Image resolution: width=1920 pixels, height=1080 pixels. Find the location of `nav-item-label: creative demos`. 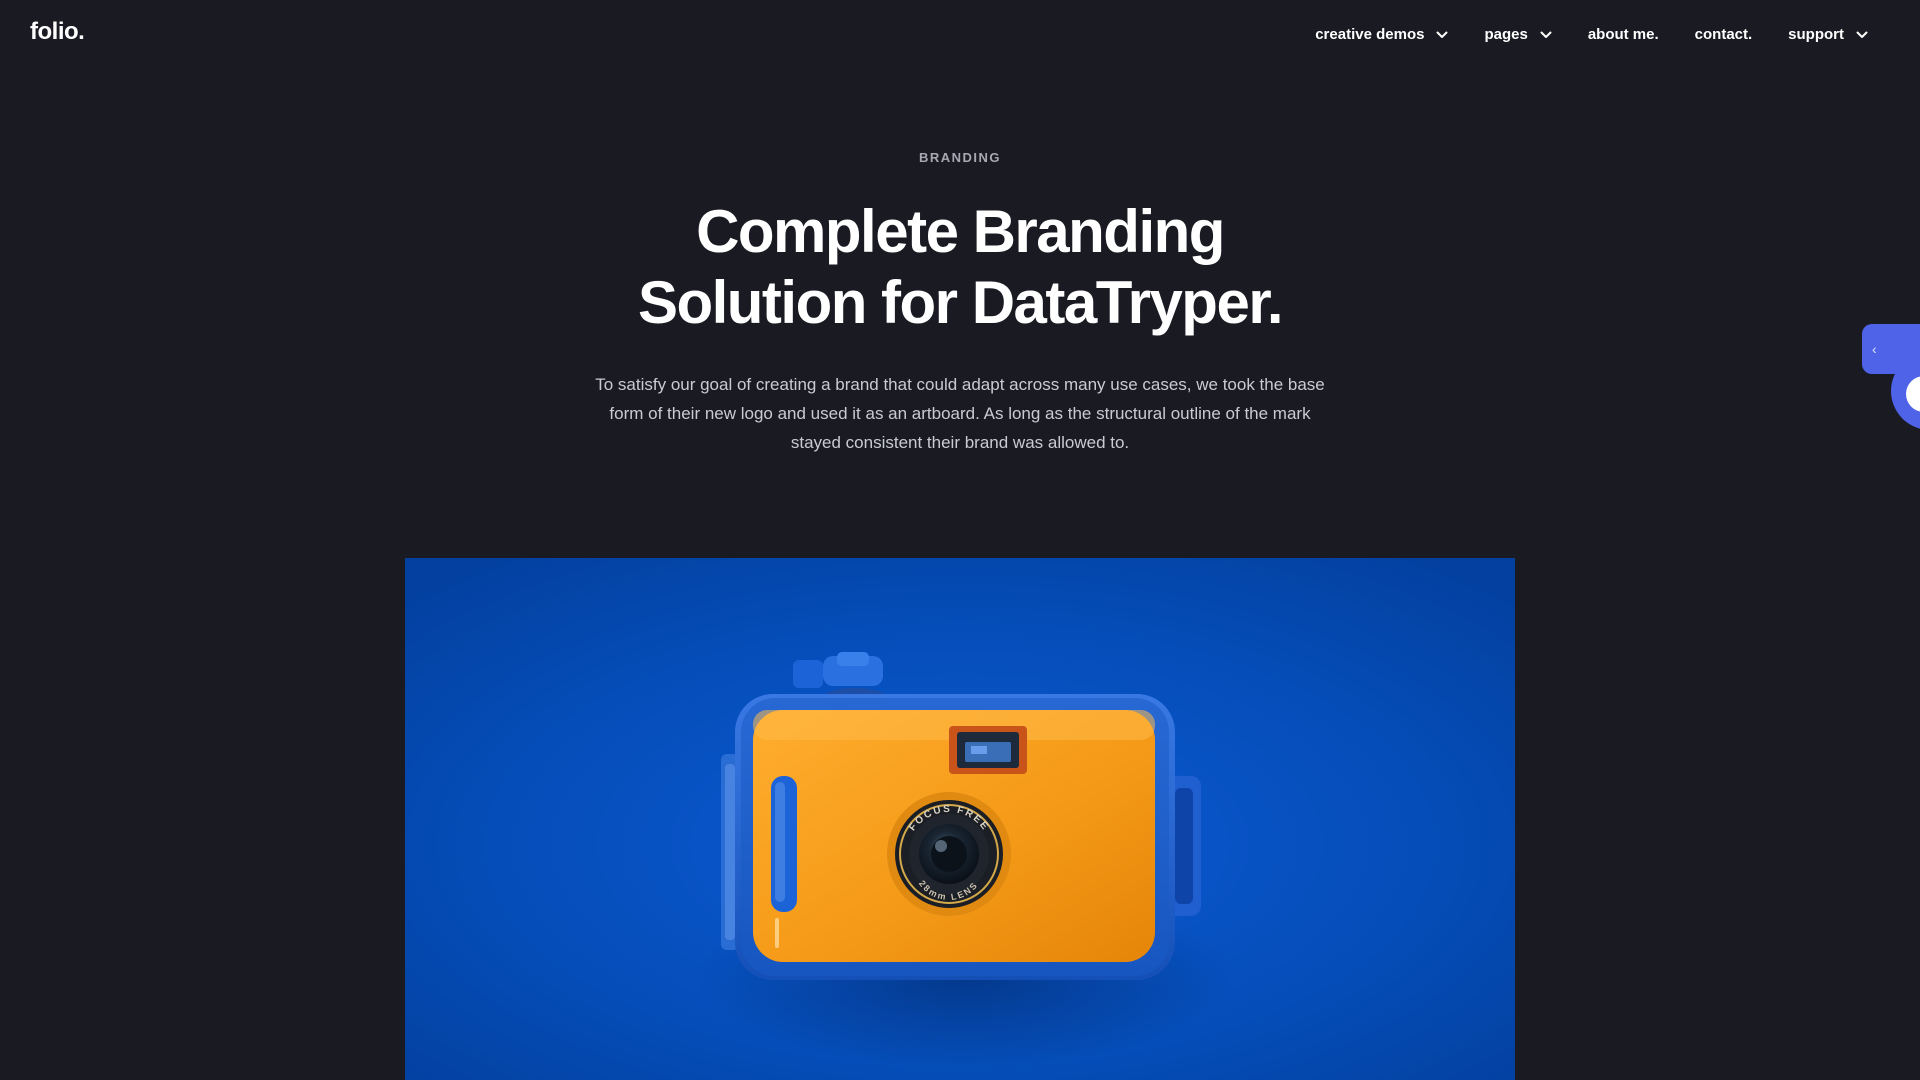

nav-item-label: creative demos is located at coordinates (1370, 34).